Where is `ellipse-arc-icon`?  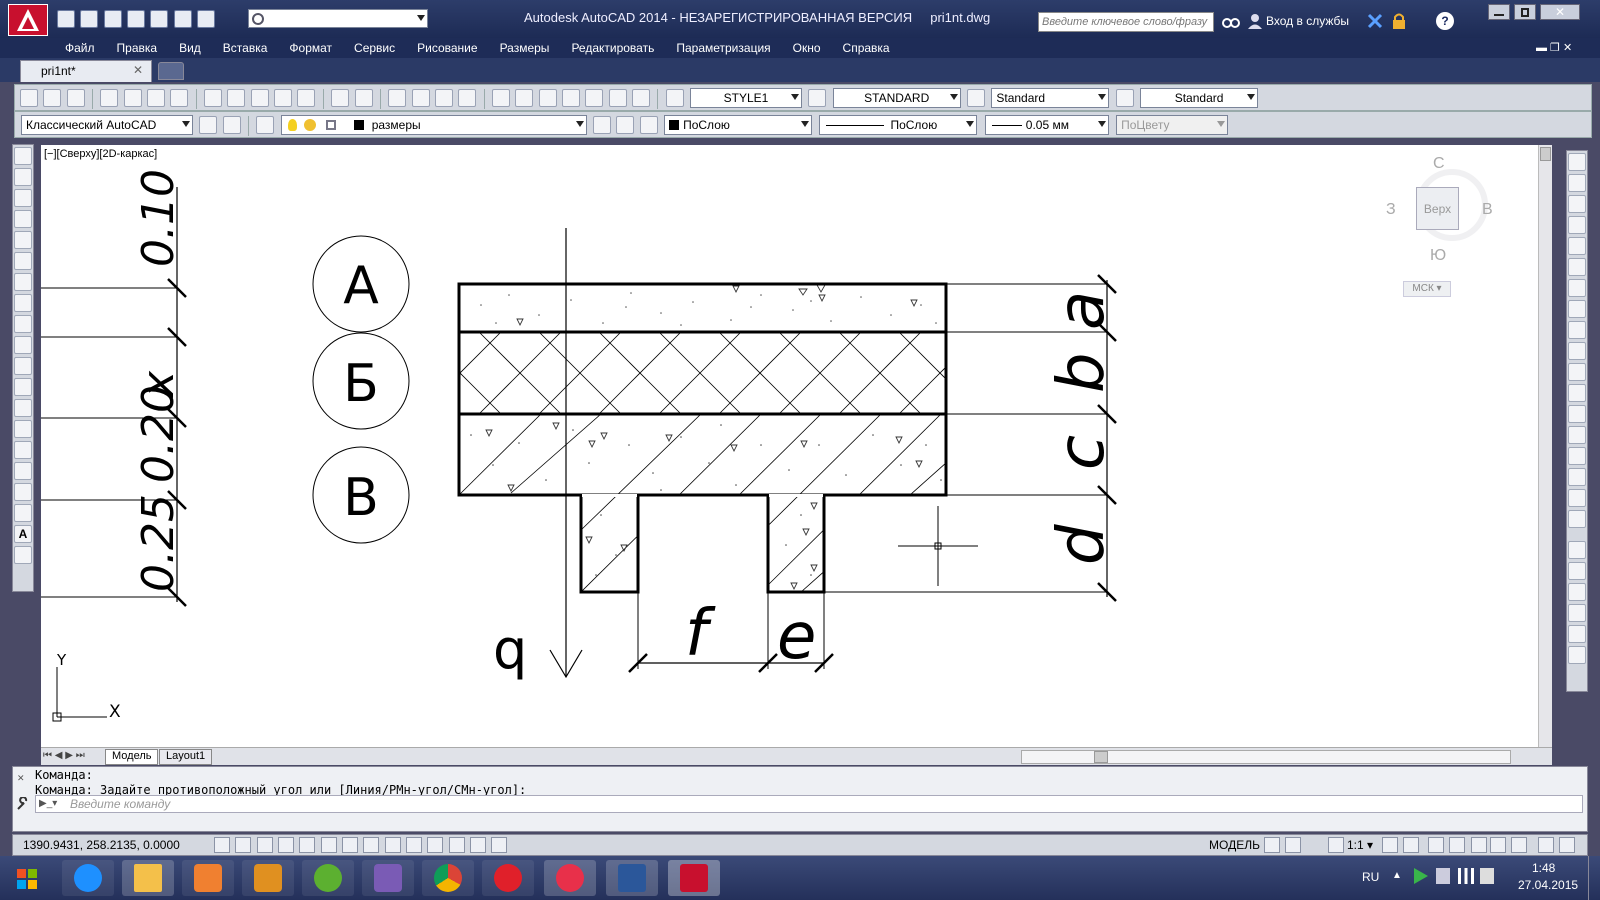
ellipse-arc-icon is located at coordinates (23, 366).